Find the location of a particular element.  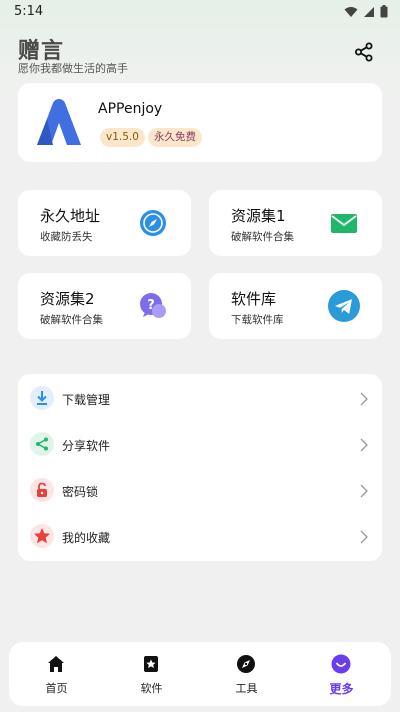

list-item-label: 密码锁 is located at coordinates (80, 492).